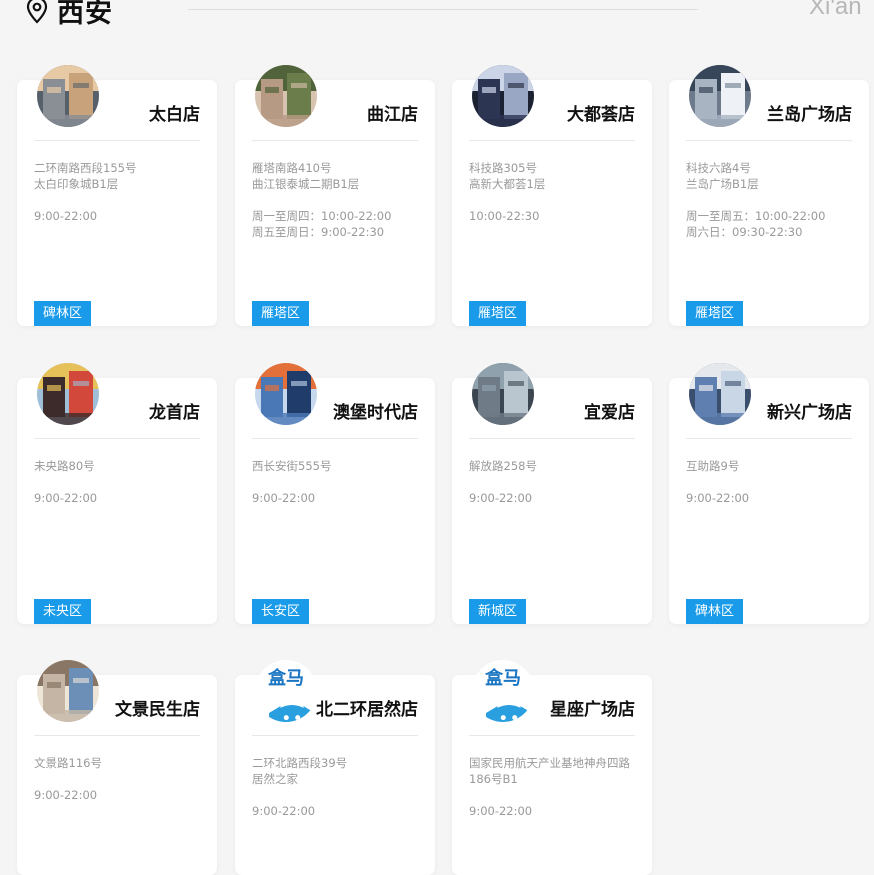 Image resolution: width=874 pixels, height=875 pixels. I want to click on district-badge: 新城区, so click(498, 611).